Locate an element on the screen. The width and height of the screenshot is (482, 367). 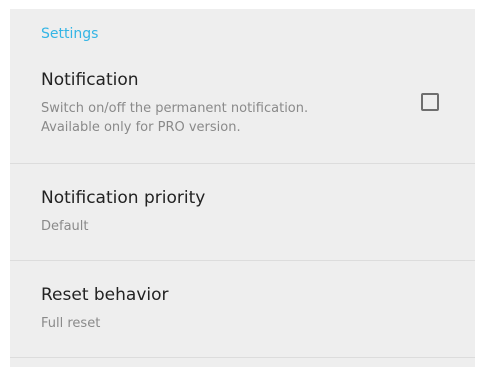
reset-behavior-title: Reset behavior is located at coordinates (105, 295).